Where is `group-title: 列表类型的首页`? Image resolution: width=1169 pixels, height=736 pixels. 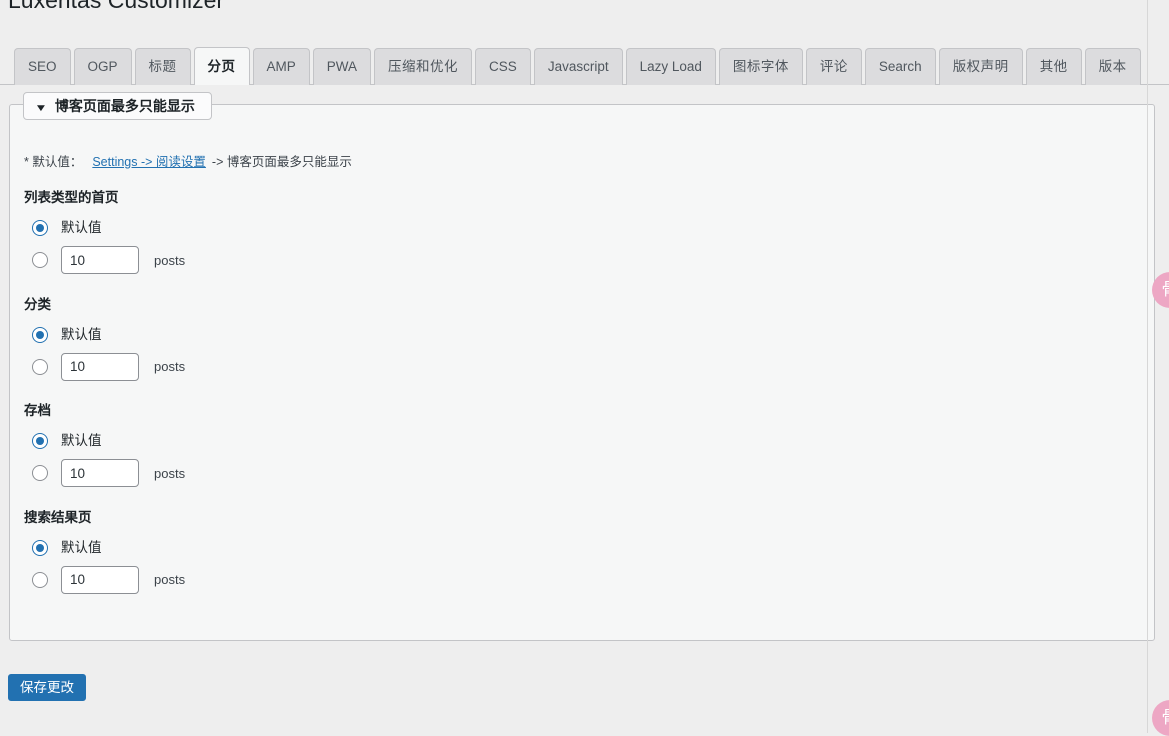 group-title: 列表类型的首页 is located at coordinates (71, 197).